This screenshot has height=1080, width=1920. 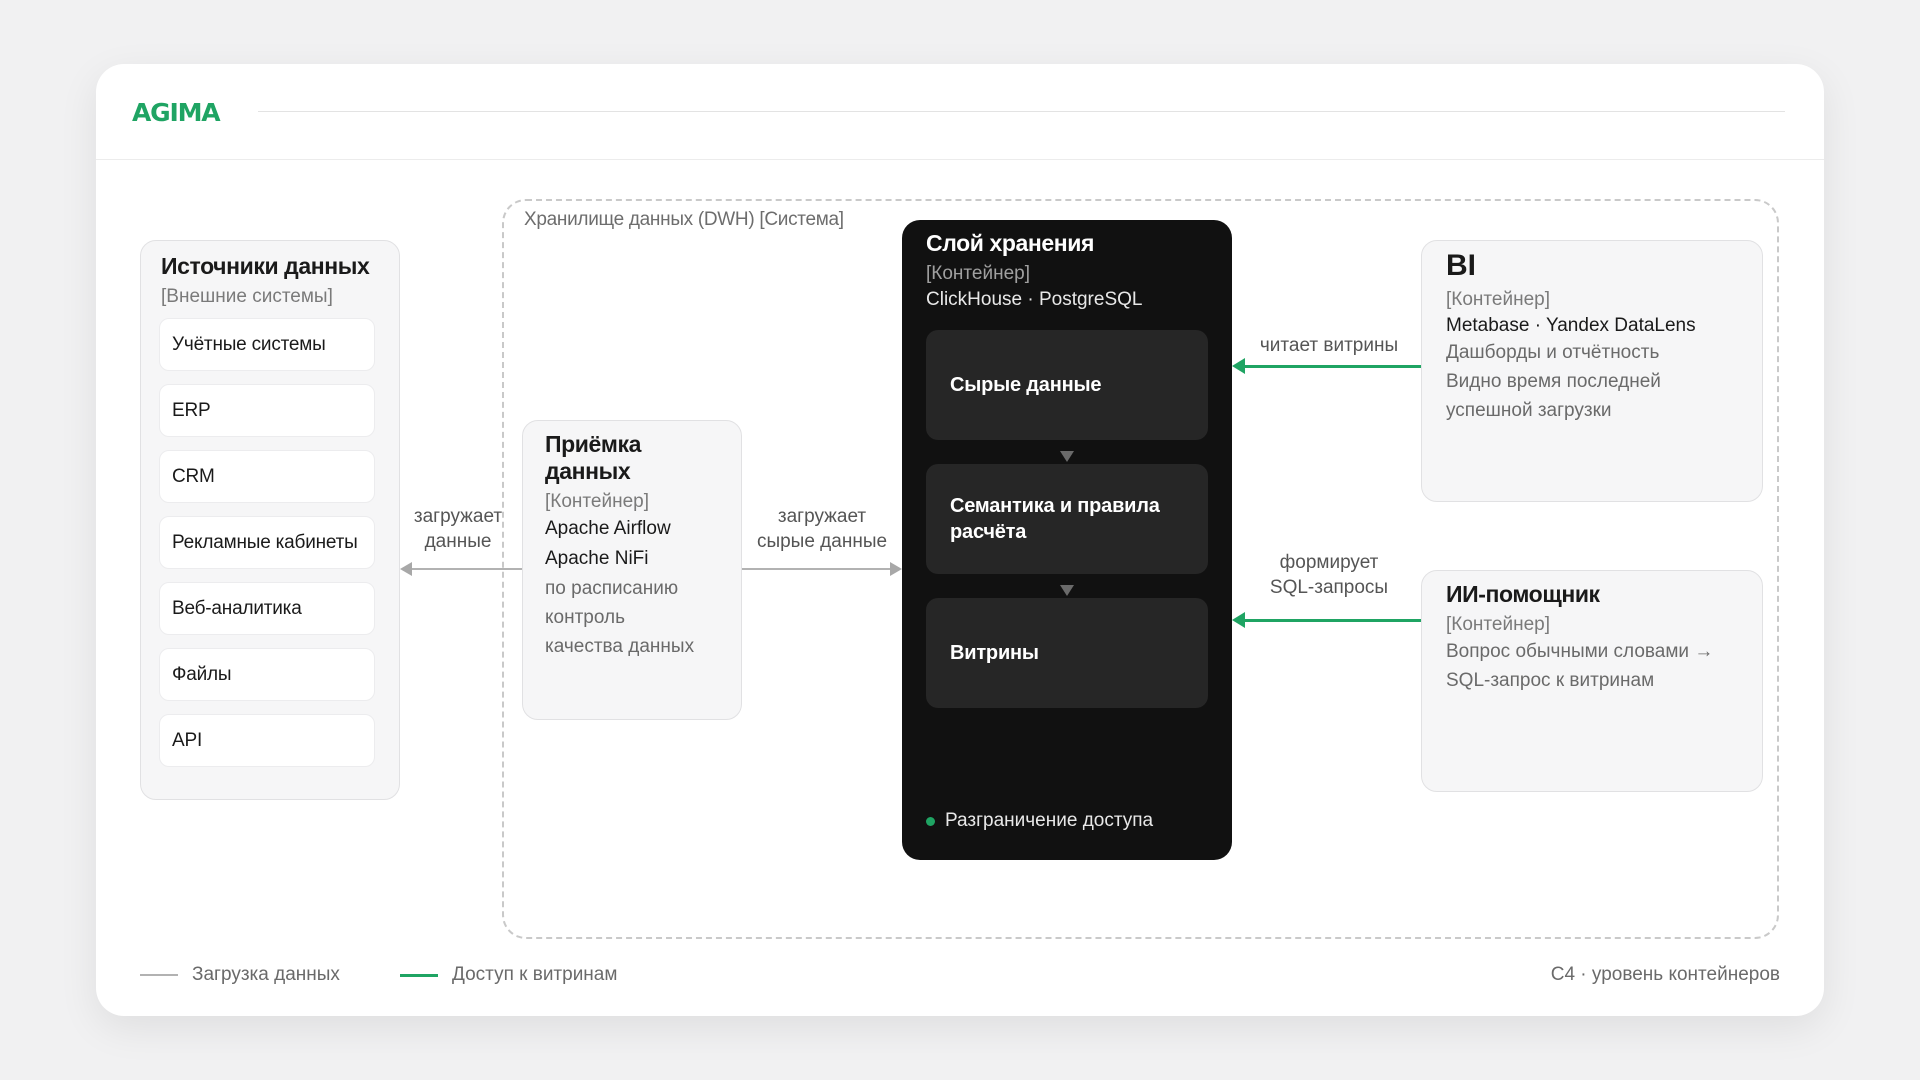 I want to click on source-item-ad-accounts: Рекламные кабинеты, so click(x=267, y=542).